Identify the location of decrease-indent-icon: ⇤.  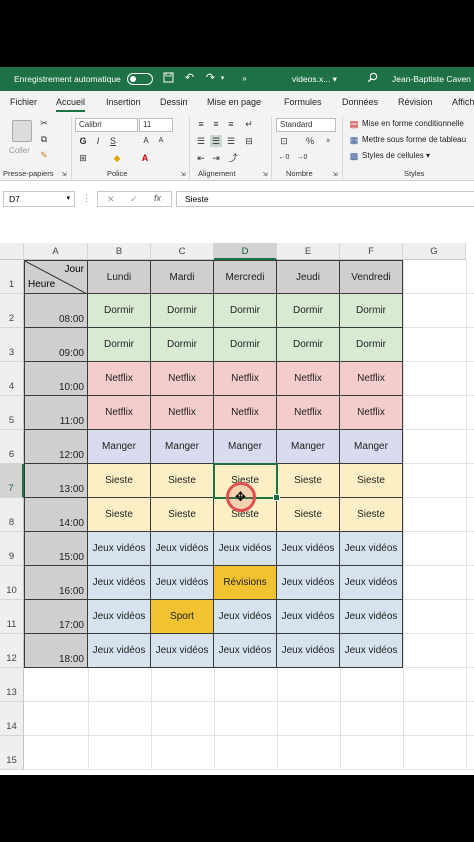
(201, 158).